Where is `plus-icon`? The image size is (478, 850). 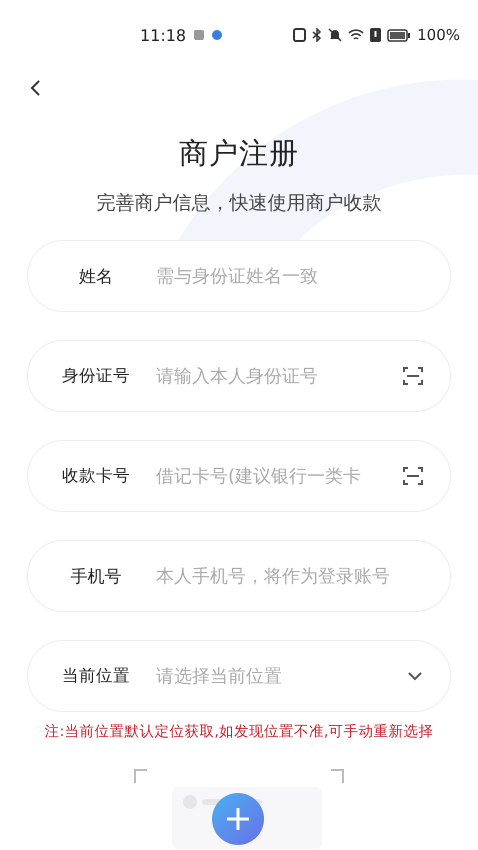 plus-icon is located at coordinates (238, 819).